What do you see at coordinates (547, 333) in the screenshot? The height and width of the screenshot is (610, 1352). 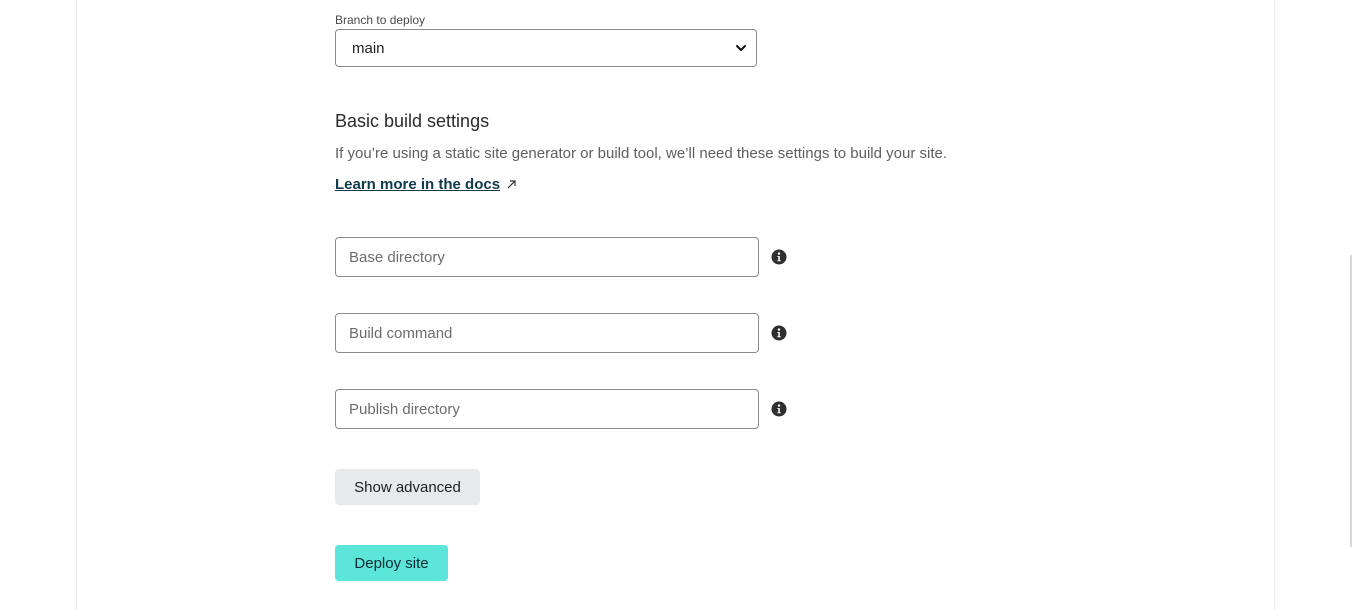 I see `build-command-input` at bounding box center [547, 333].